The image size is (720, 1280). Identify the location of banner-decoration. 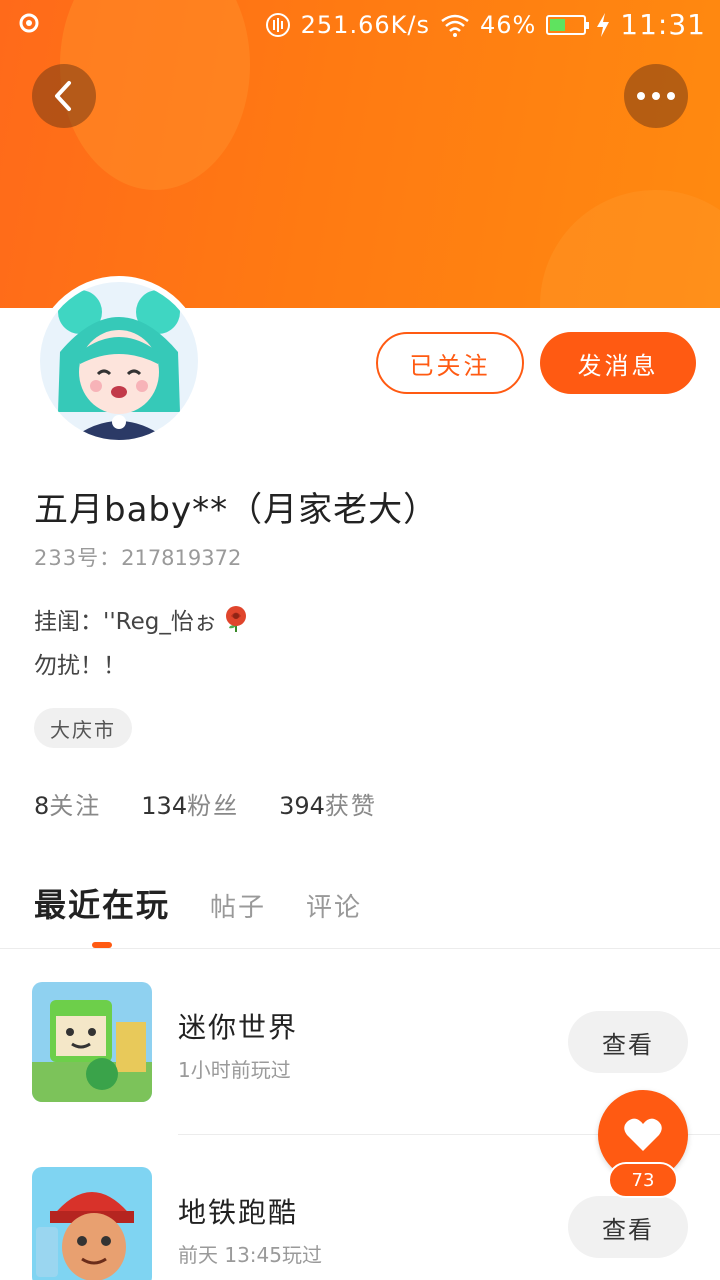
(630, 249).